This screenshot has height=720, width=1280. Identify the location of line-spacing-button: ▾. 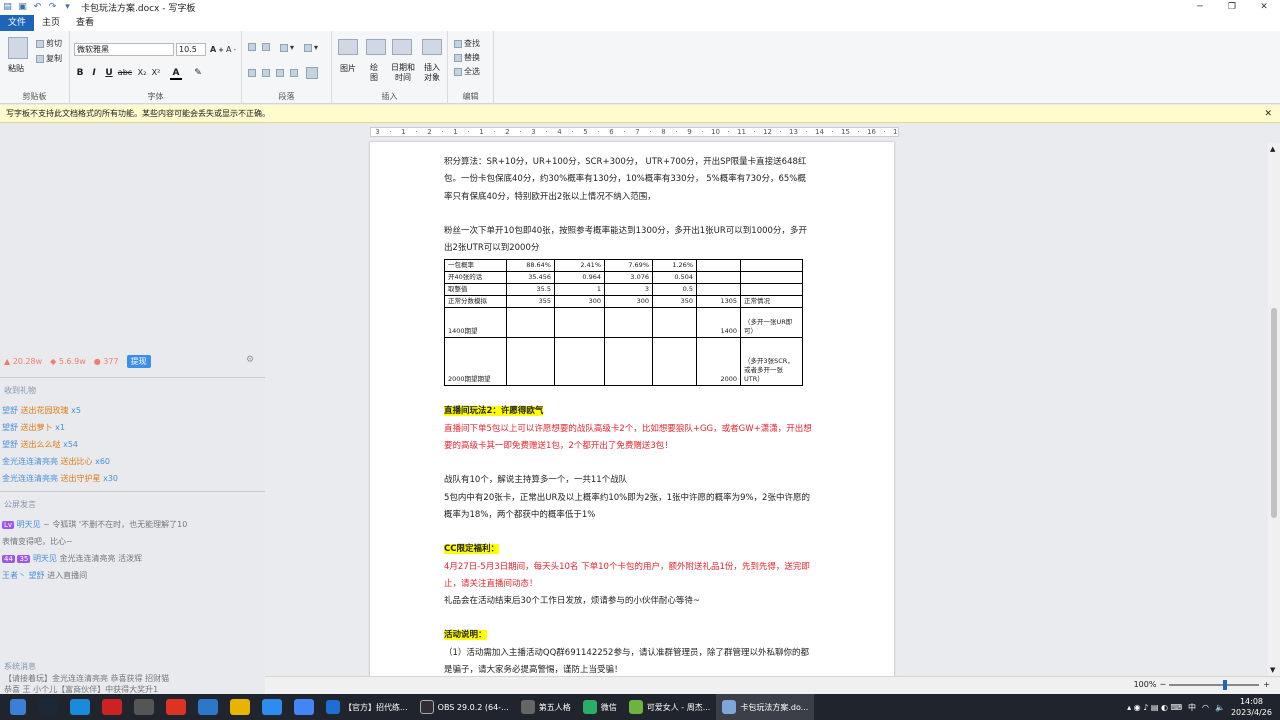
(311, 47).